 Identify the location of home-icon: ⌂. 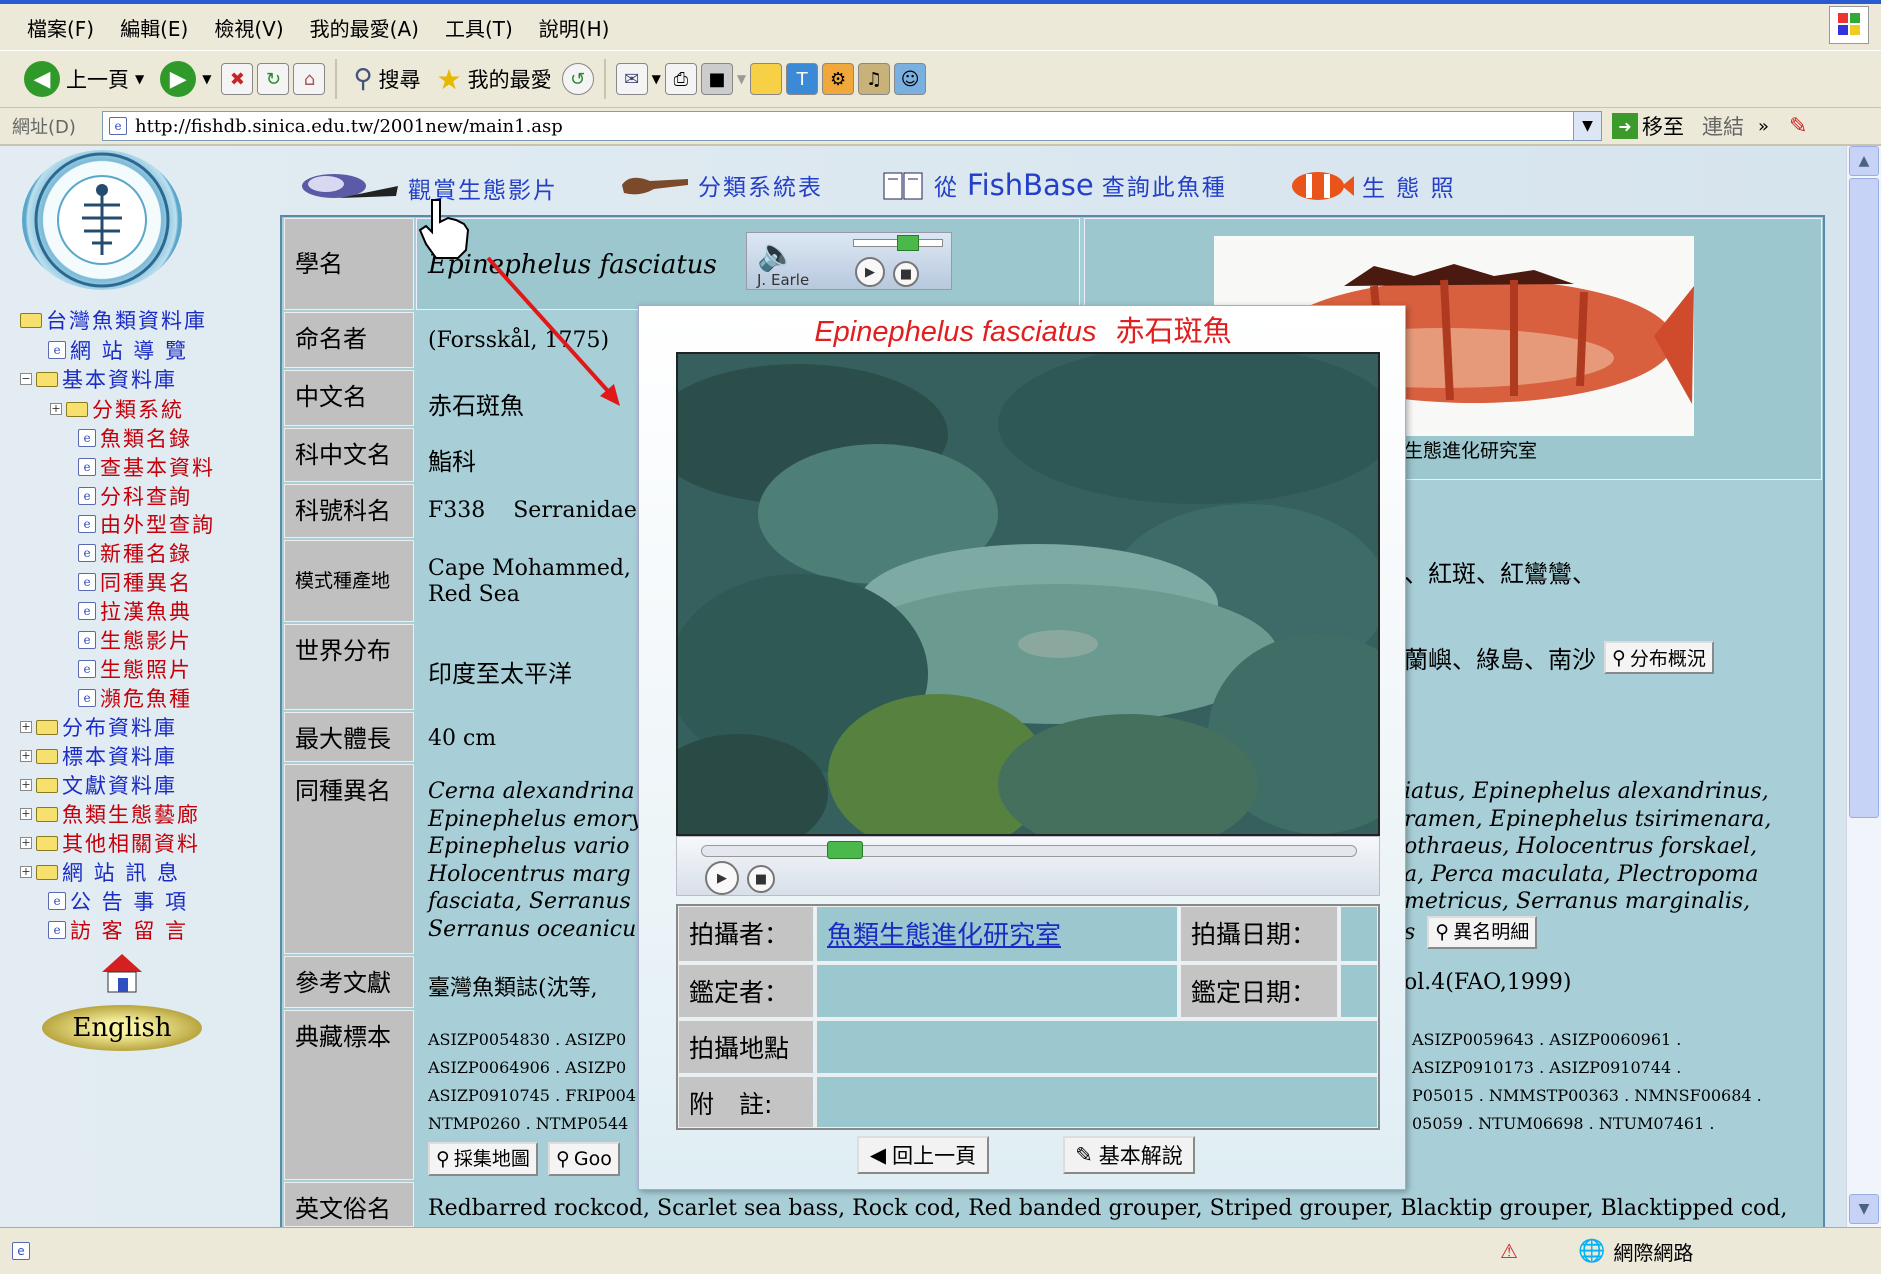
(309, 79).